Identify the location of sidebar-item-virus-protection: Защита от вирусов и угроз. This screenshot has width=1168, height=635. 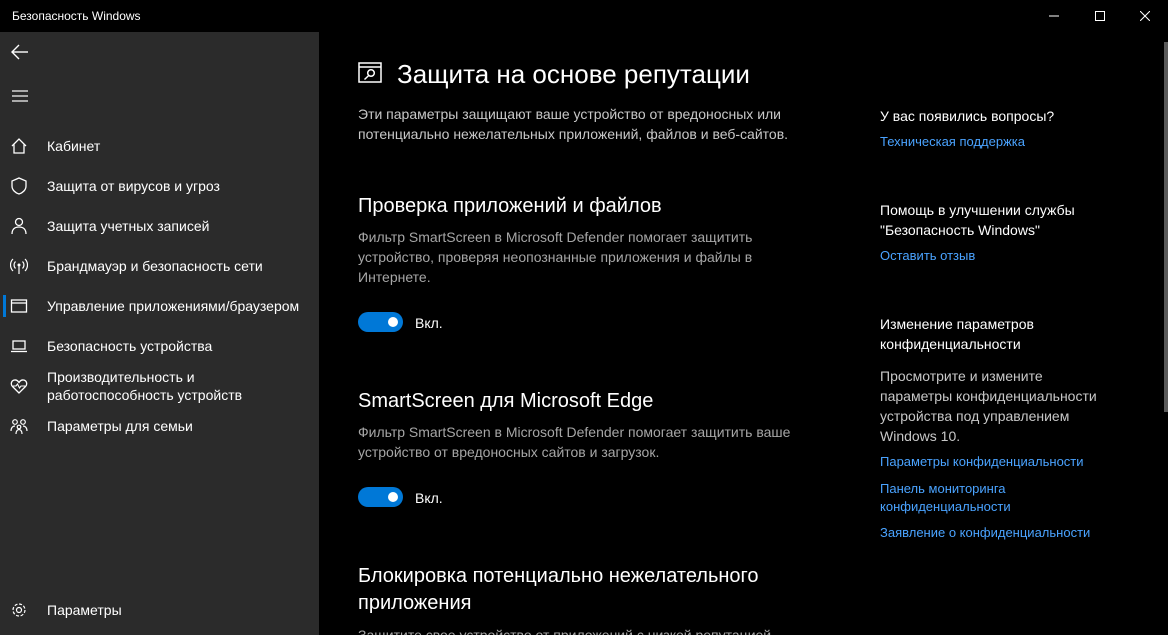
(159, 185).